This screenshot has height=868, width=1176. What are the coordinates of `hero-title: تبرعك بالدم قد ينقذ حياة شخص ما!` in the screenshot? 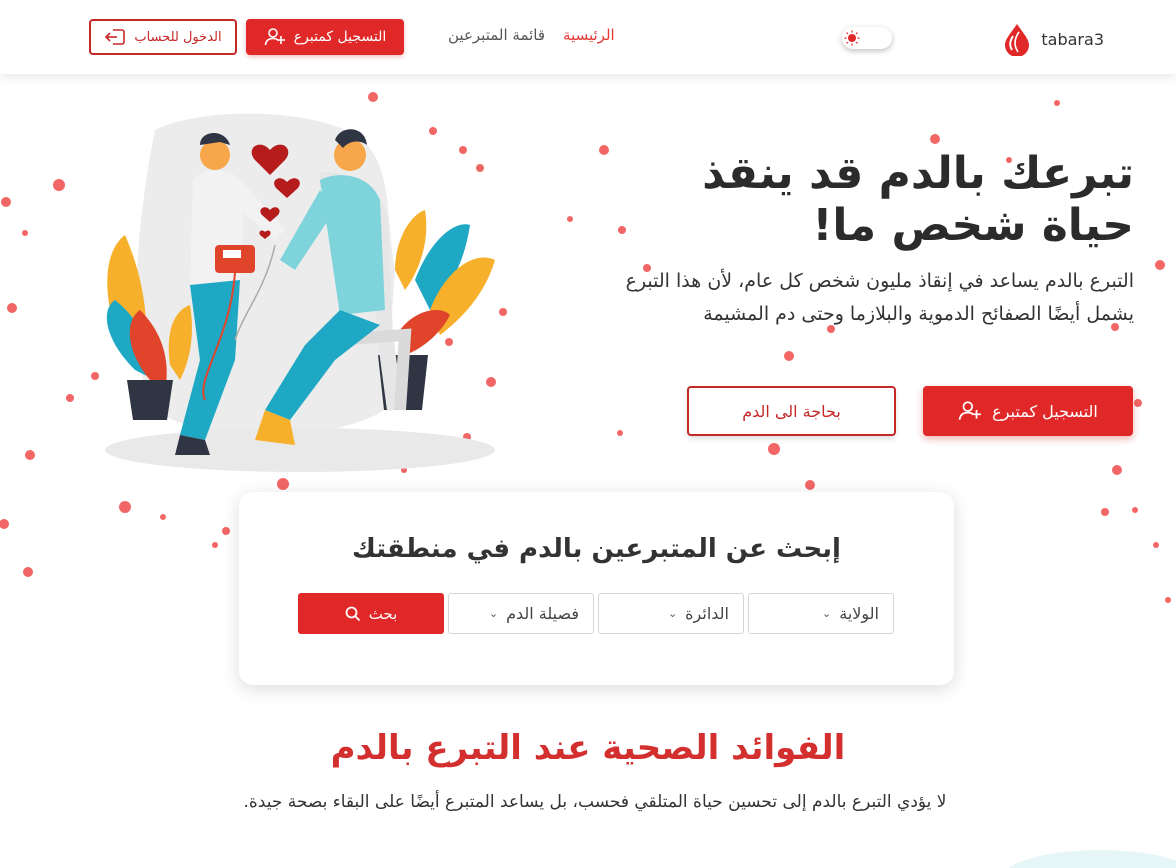 It's located at (918, 199).